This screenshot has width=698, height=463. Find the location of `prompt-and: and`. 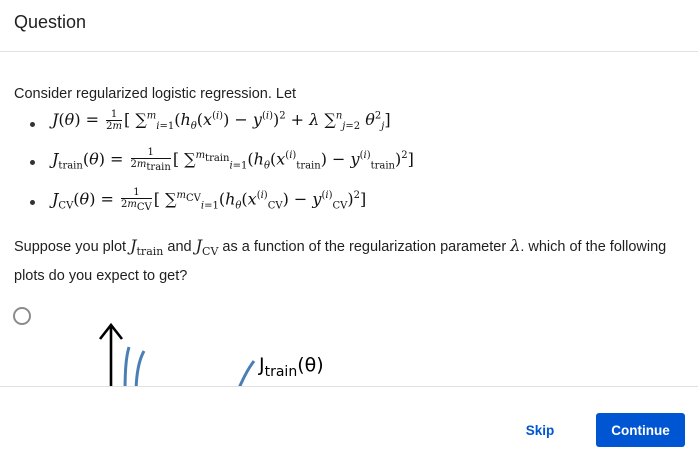

prompt-and: and is located at coordinates (179, 247).